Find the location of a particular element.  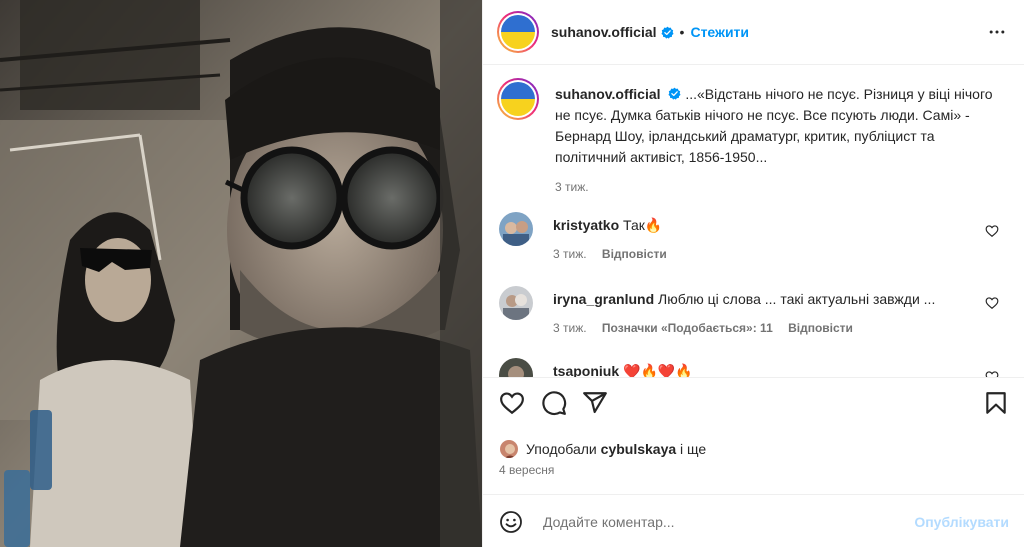

add-comment-bar: Опублікувати is located at coordinates (753, 520).